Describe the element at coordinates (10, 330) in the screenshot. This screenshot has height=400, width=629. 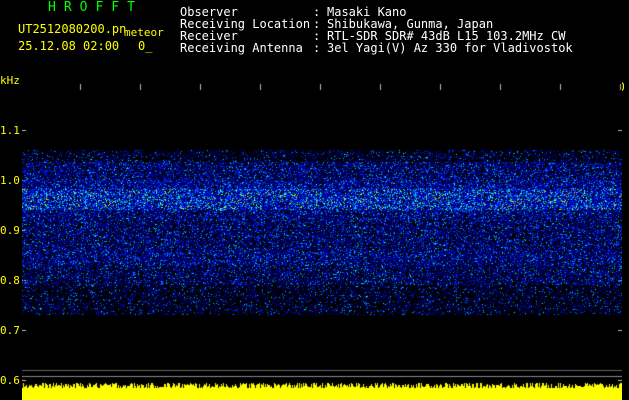
I see `y-tick-label: 0.7` at that location.